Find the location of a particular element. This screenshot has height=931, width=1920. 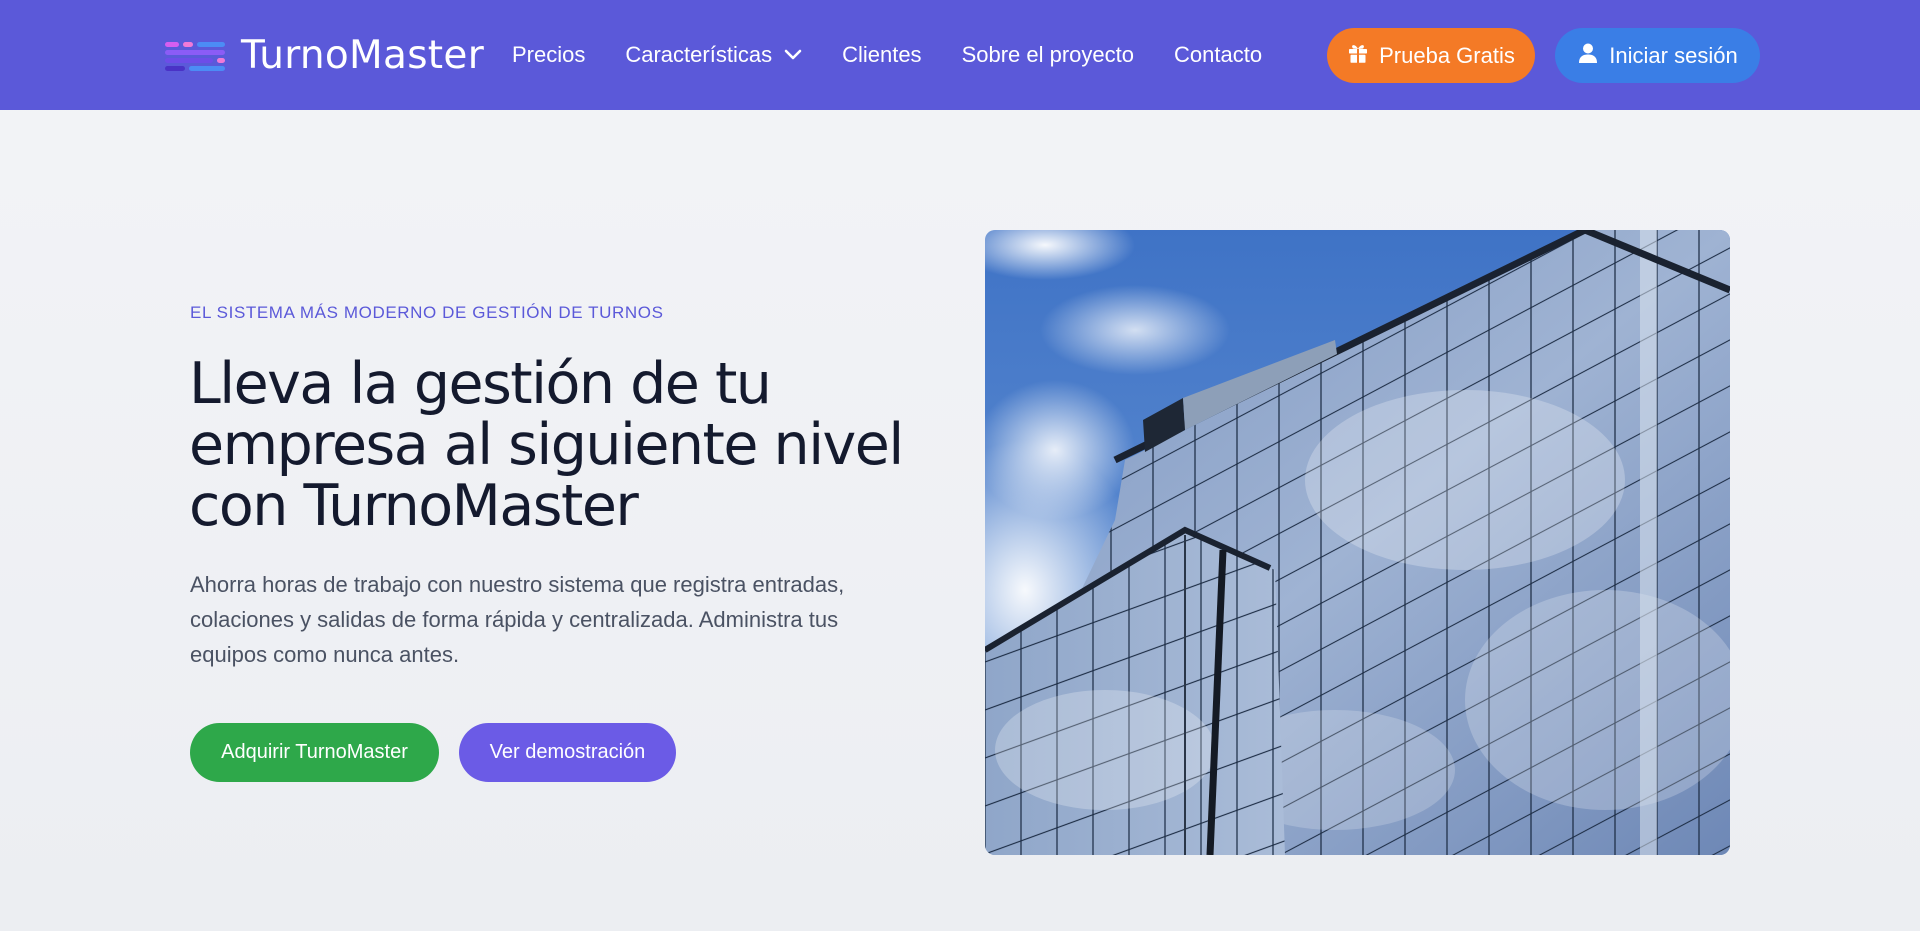

nav-item-label: Precios is located at coordinates (549, 54).